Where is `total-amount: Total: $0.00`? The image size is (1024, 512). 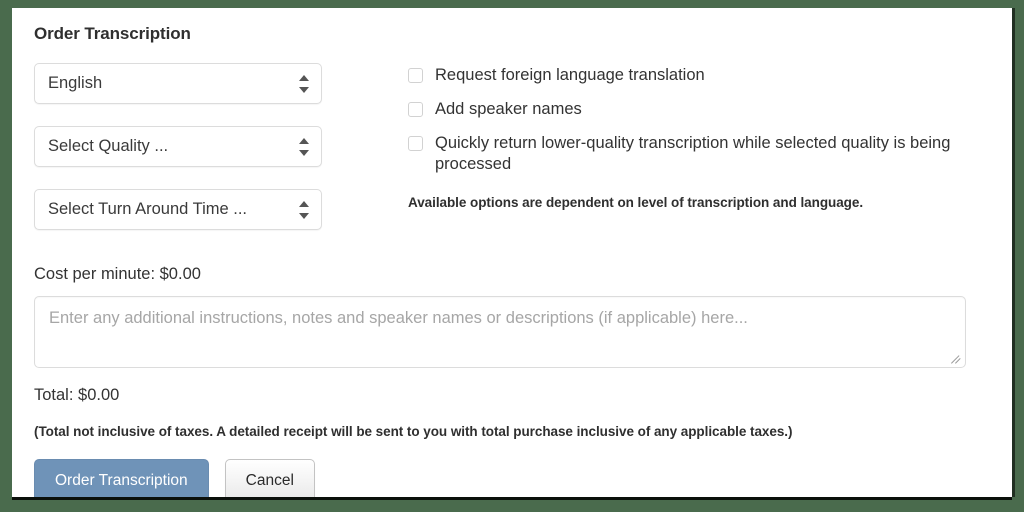
total-amount: Total: $0.00 is located at coordinates (77, 395).